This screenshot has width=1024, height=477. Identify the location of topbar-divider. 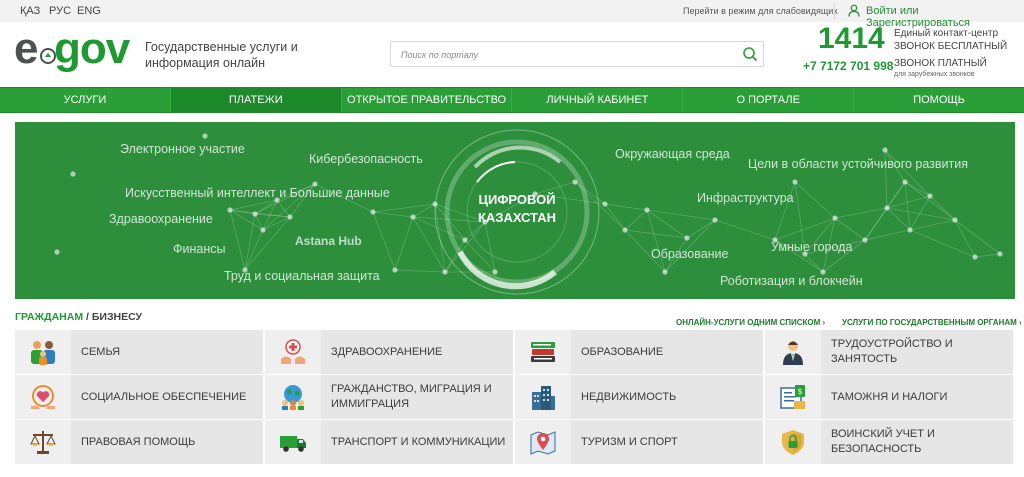
(834, 11).